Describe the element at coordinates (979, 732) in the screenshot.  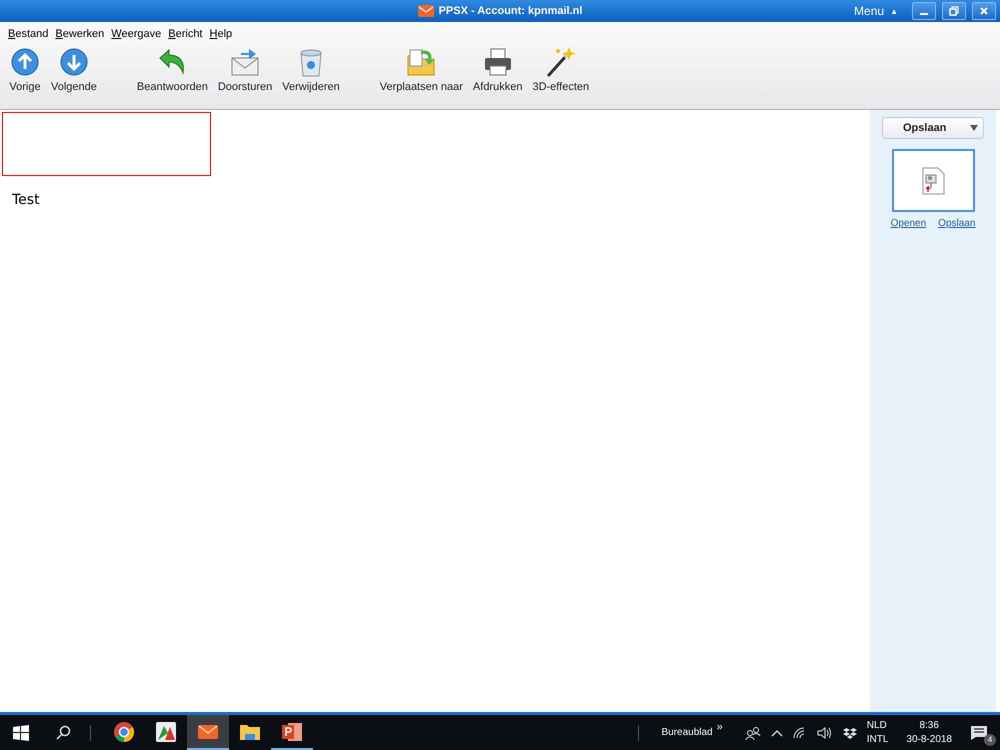
I see `message-icon` at that location.